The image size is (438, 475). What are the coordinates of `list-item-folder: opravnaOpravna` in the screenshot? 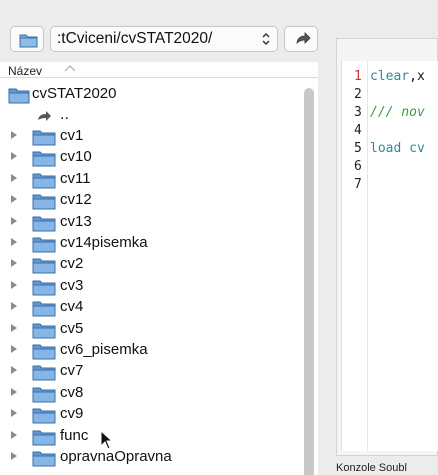 It's located at (150, 457).